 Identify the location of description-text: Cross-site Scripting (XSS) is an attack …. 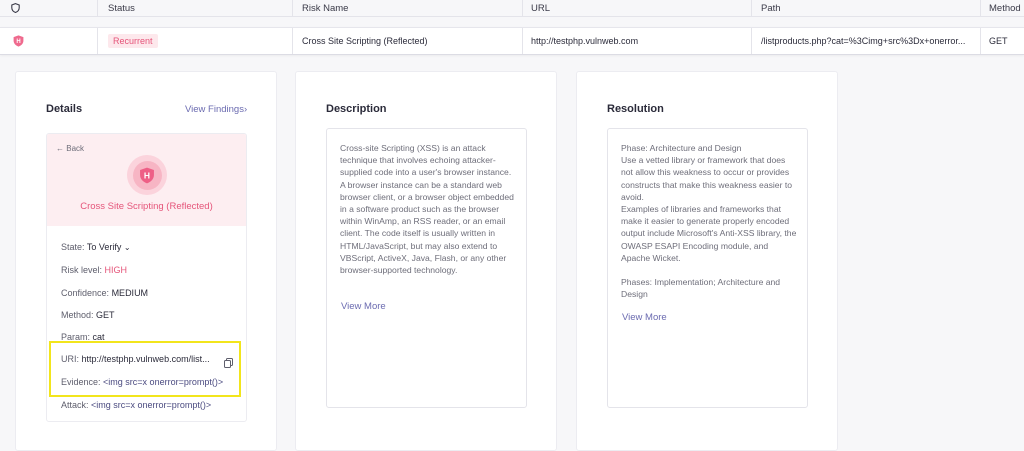
(427, 209).